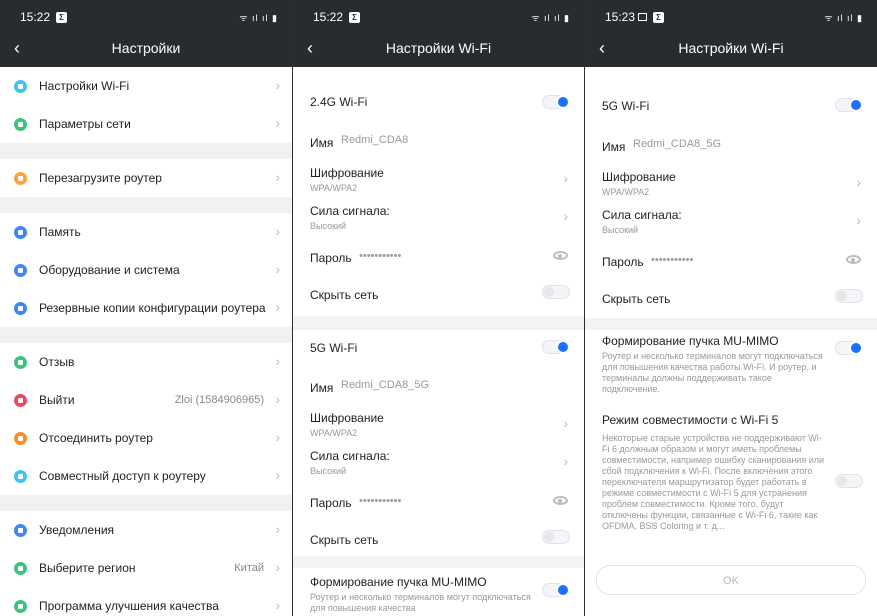  What do you see at coordinates (440, 388) in the screenshot?
I see `name5-row: Имя Redmi_CDA8_5G` at bounding box center [440, 388].